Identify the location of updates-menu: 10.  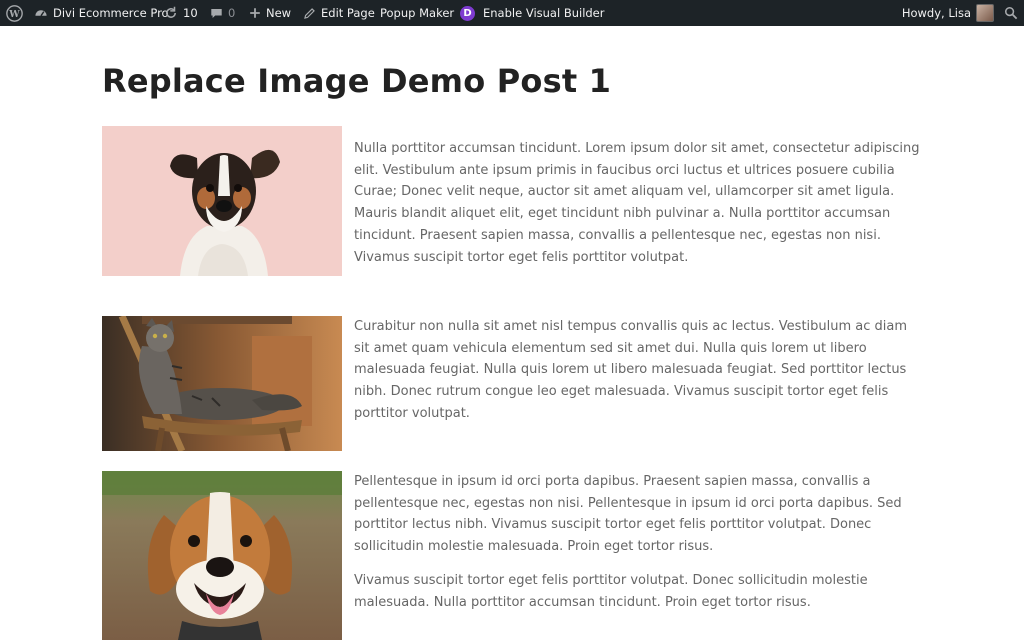
(181, 13).